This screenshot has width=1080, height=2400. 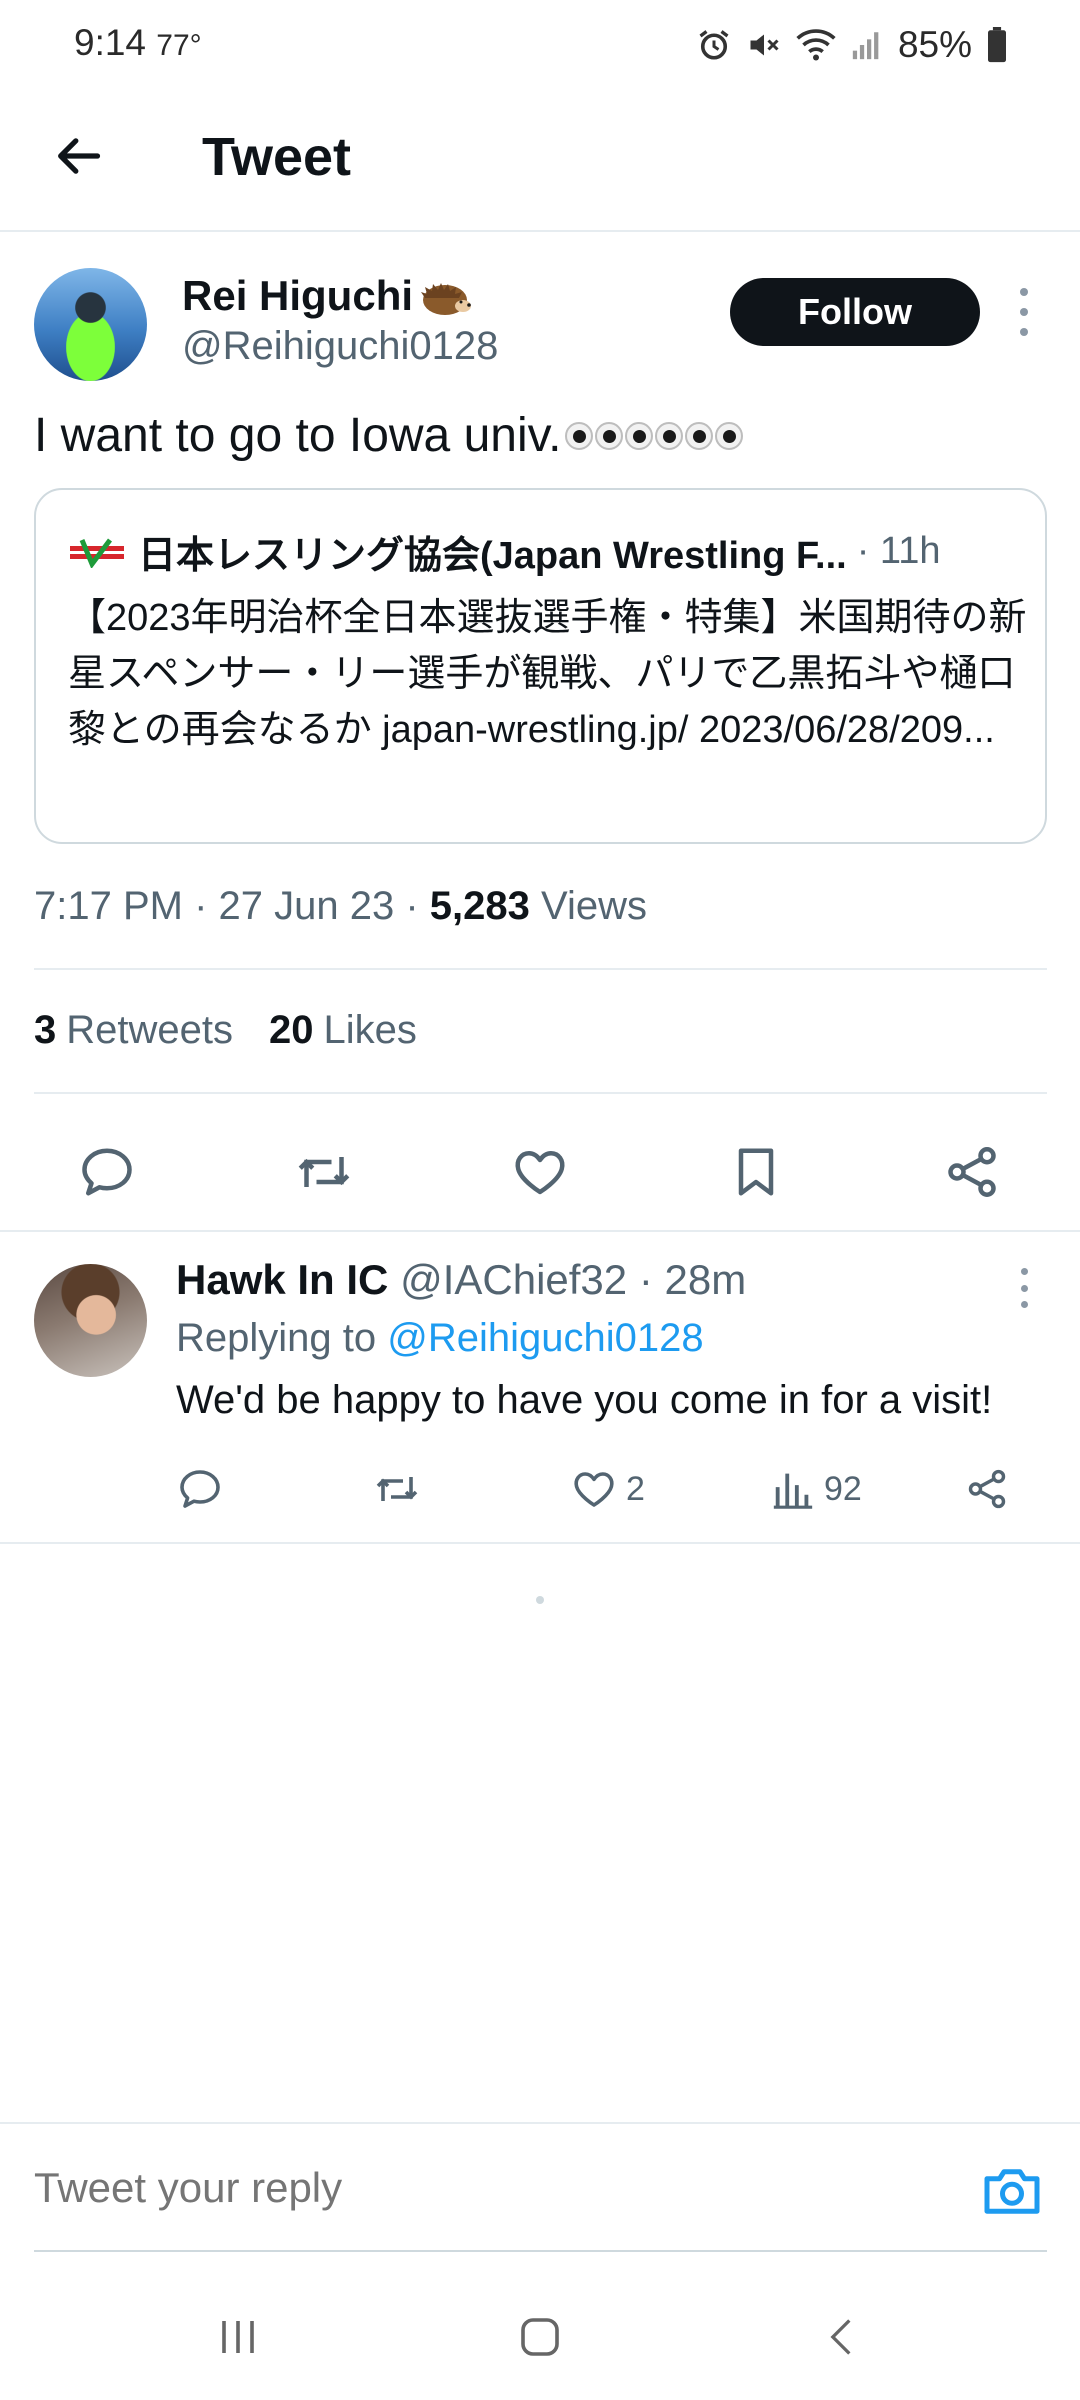 I want to click on eyes-emoji-icon, so click(x=654, y=435).